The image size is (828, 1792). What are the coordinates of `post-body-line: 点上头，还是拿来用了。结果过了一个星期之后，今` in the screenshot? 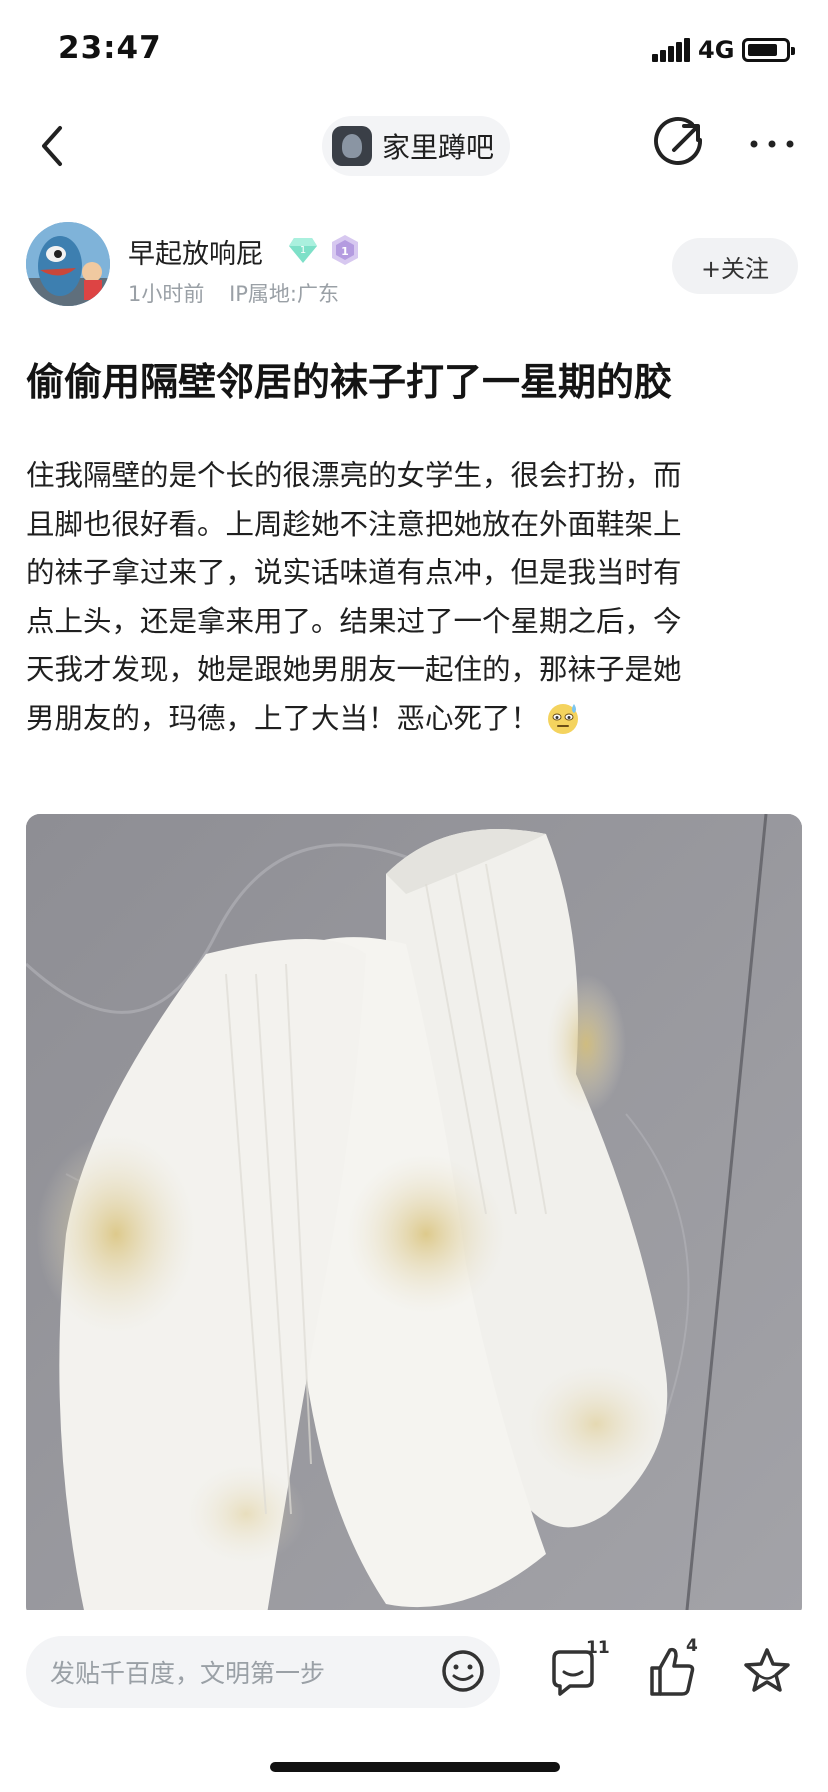 It's located at (354, 621).